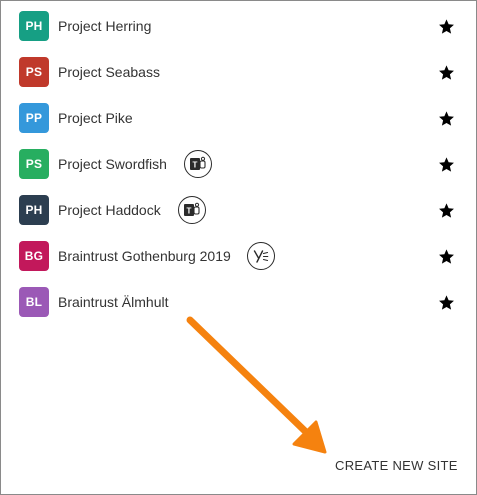 This screenshot has width=477, height=495. What do you see at coordinates (109, 210) in the screenshot?
I see `site-name: Project Haddock` at bounding box center [109, 210].